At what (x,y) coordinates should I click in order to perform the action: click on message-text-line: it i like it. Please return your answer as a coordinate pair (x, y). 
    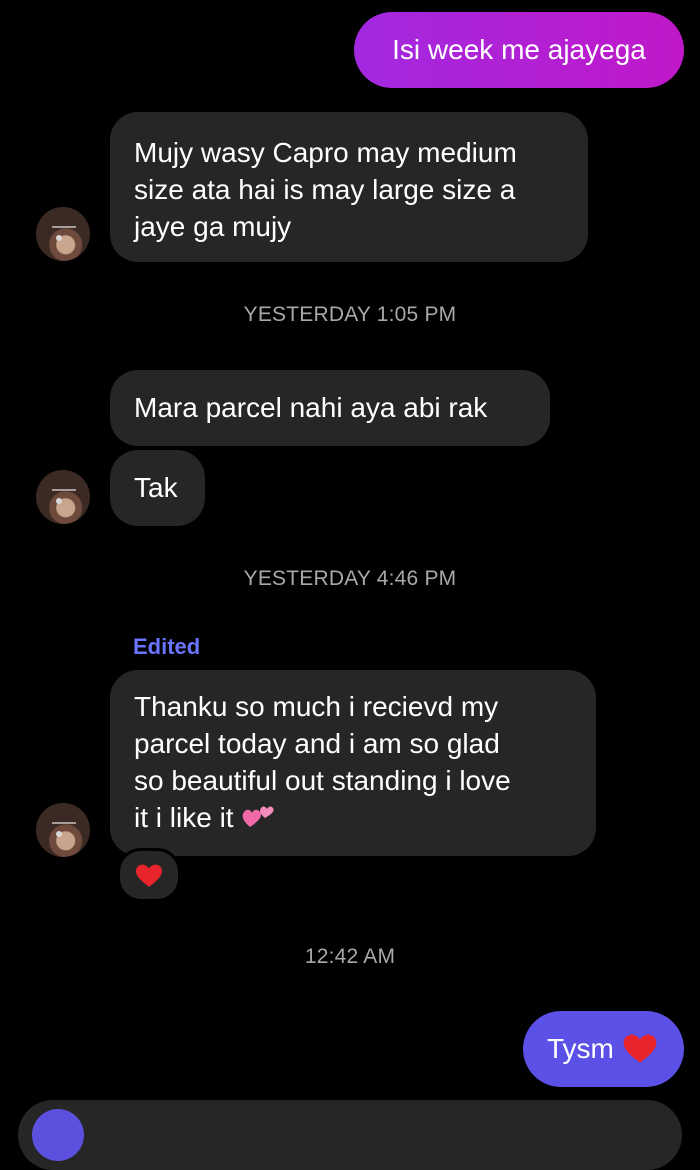
    Looking at the image, I should click on (353, 817).